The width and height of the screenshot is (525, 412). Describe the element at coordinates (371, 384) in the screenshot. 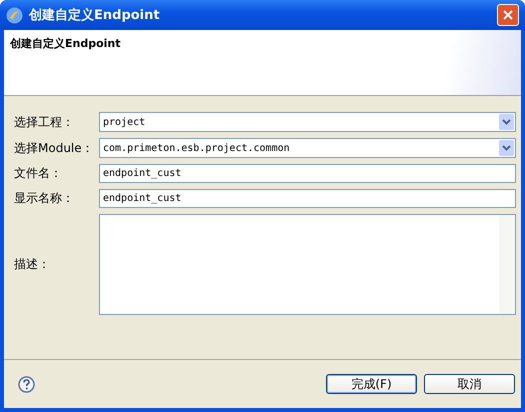

I see `finish-button: 完成(F)` at that location.